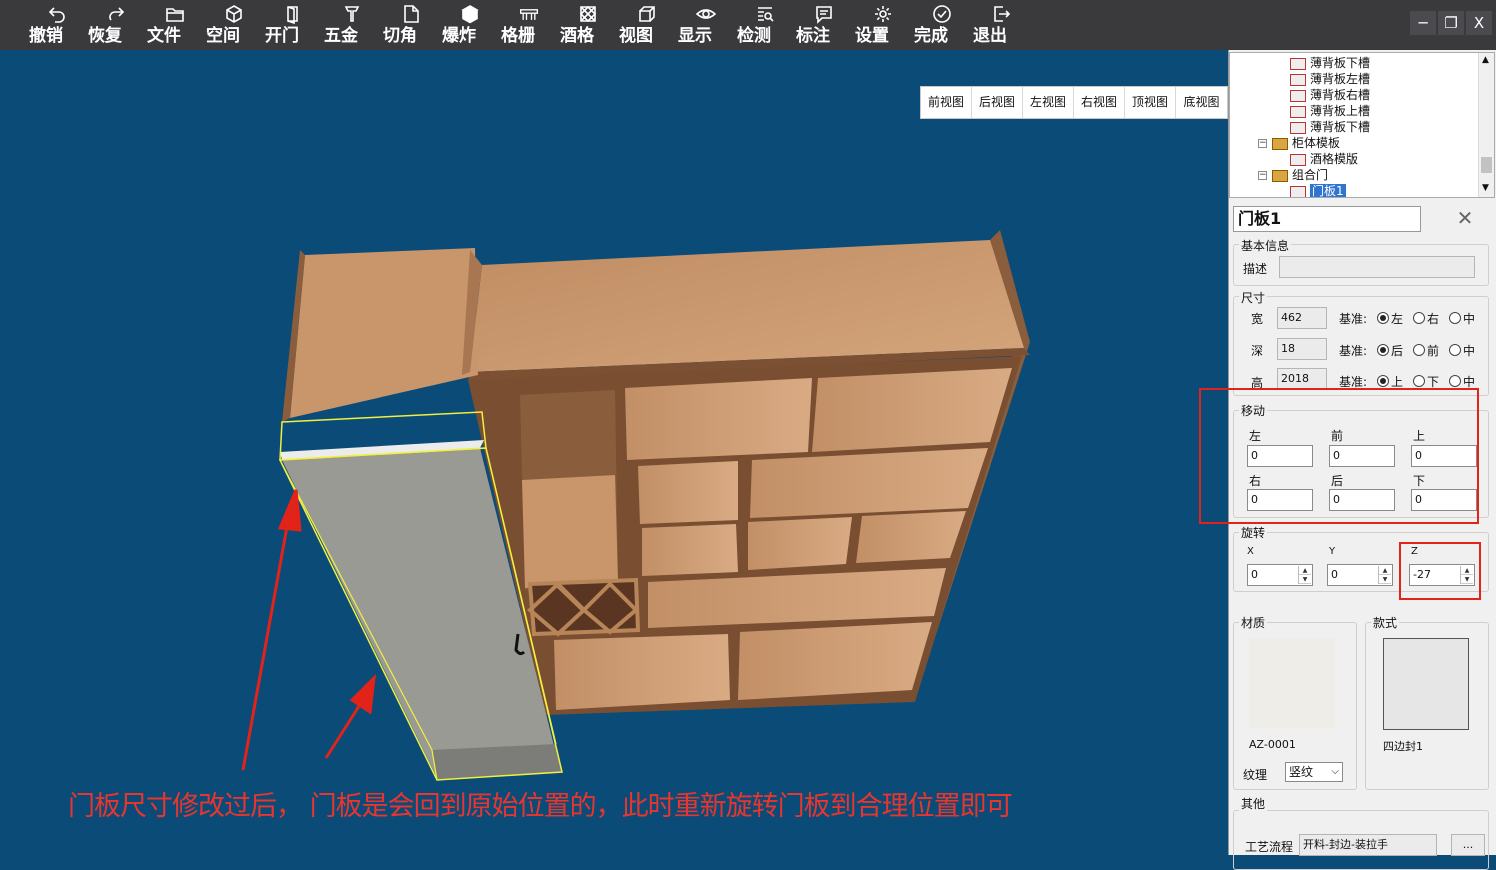 This screenshot has width=1496, height=870. What do you see at coordinates (234, 25) in the screenshot?
I see `space-button: 空间` at bounding box center [234, 25].